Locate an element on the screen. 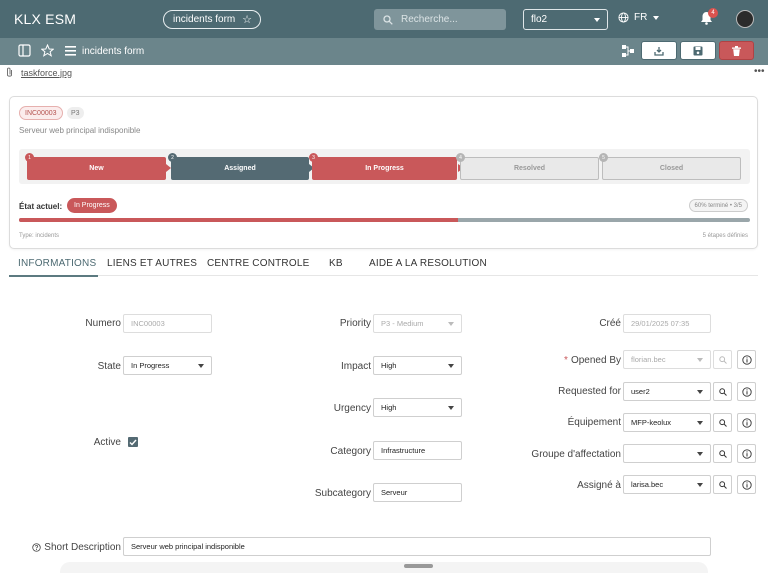 Image resolution: width=768 pixels, height=573 pixels. step-in-progress: In Progress is located at coordinates (384, 168).